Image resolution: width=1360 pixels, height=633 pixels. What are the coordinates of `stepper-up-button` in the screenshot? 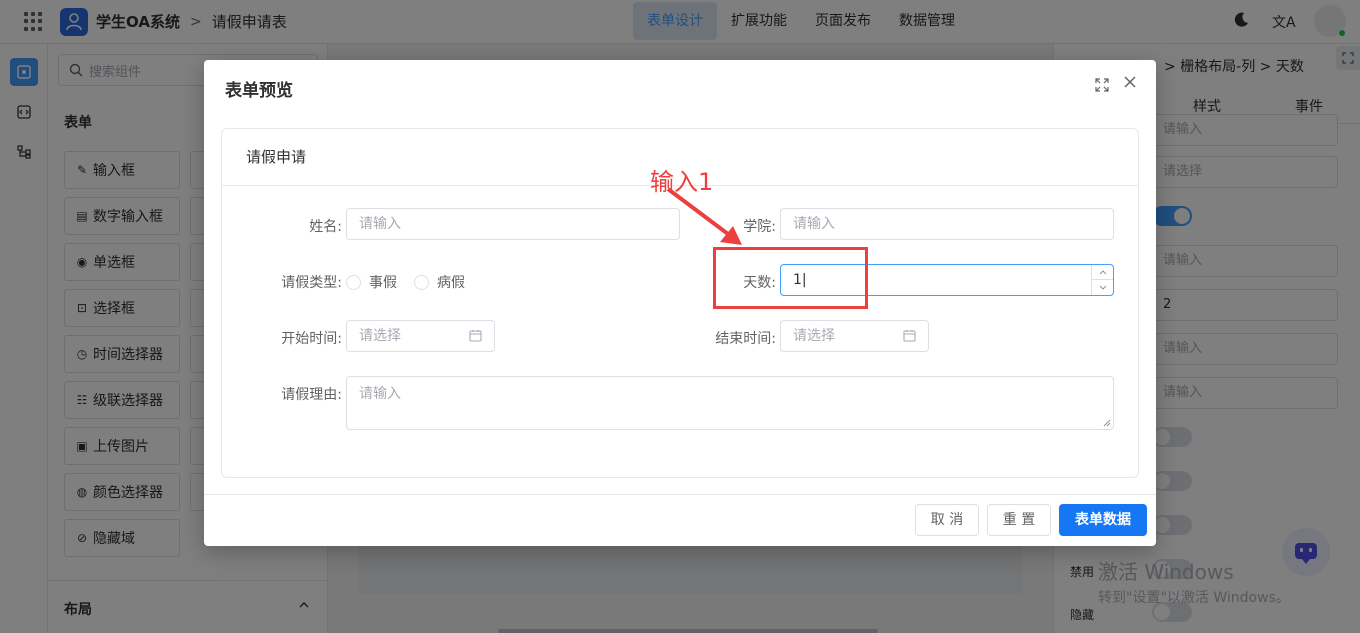 It's located at (1102, 272).